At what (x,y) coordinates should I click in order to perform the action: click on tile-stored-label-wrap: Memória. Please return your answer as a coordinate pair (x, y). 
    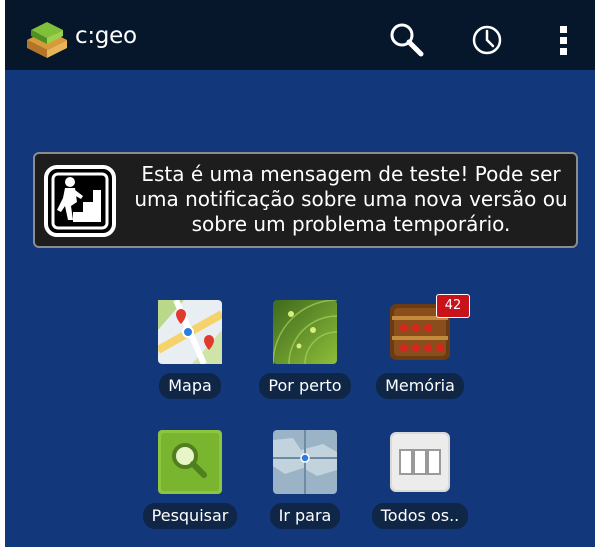
    Looking at the image, I should click on (420, 386).